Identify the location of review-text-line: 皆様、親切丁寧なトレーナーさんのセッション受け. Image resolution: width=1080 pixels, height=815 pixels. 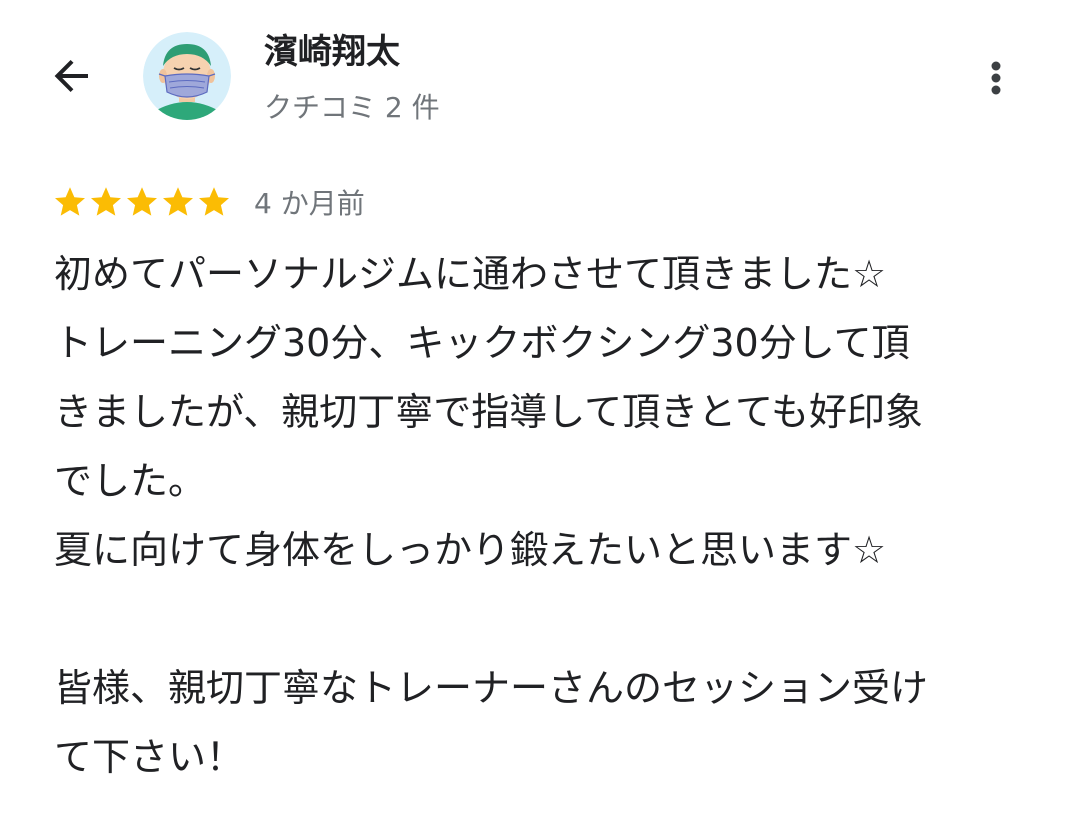
(491, 688).